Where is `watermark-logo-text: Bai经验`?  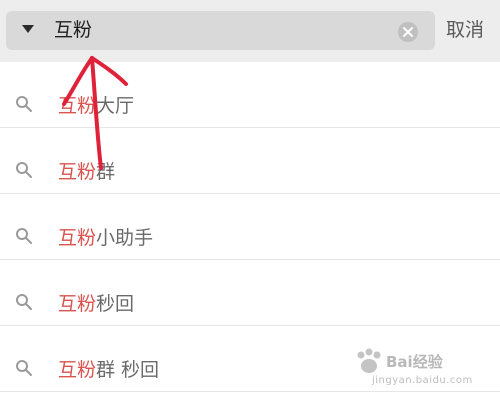 watermark-logo-text: Bai经验 is located at coordinates (414, 362).